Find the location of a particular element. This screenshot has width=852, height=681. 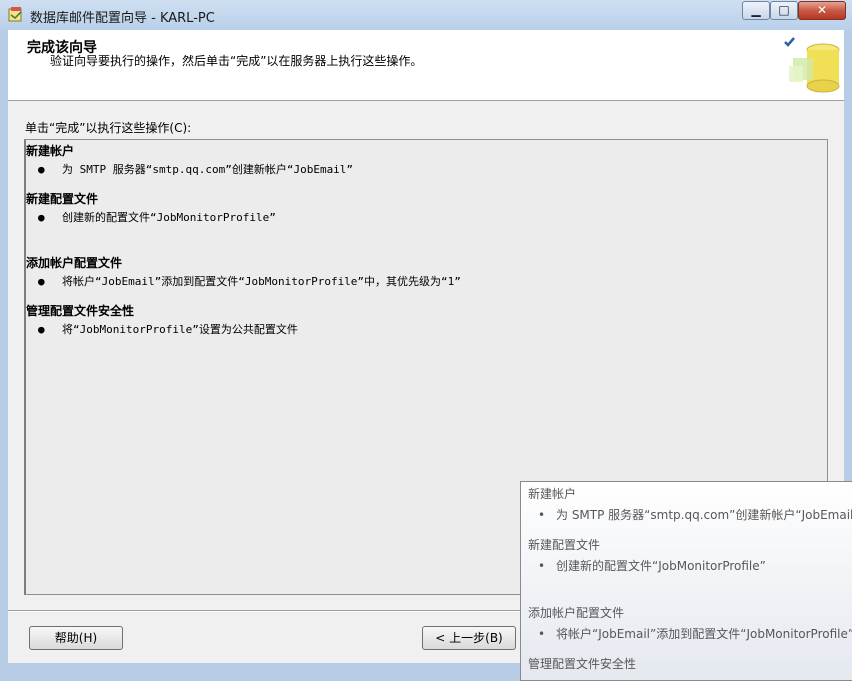

close-button: ✕ is located at coordinates (822, 10).